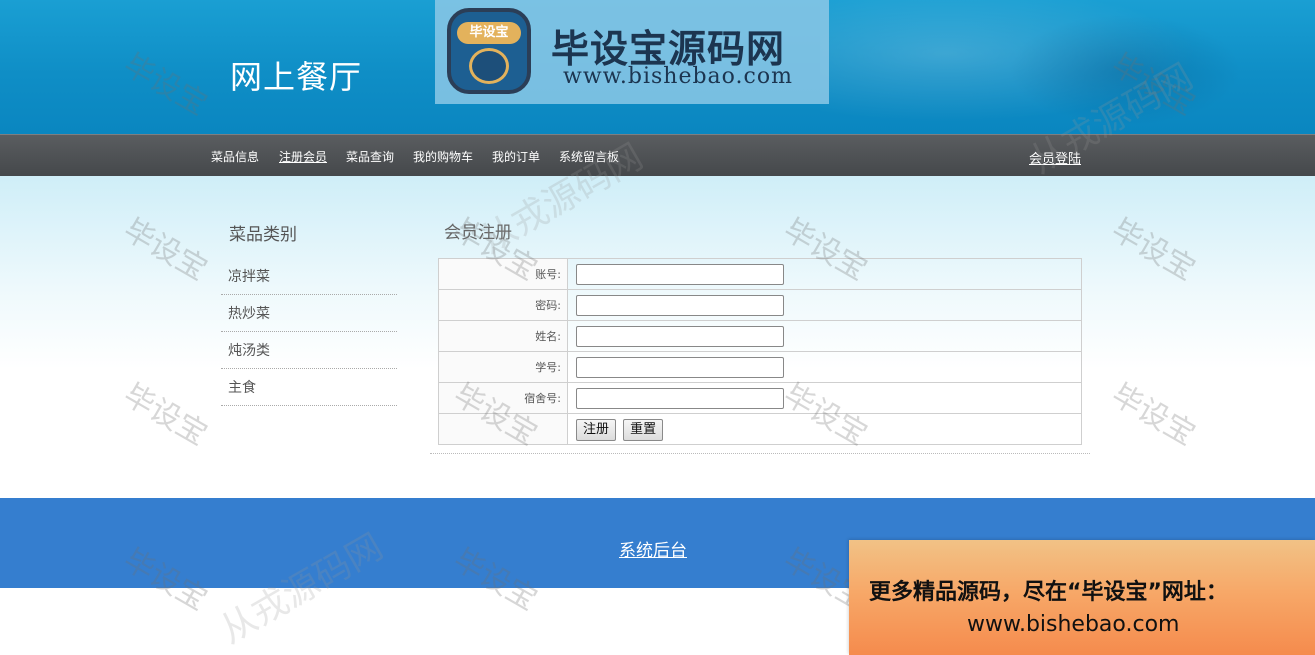  Describe the element at coordinates (503, 305) in the screenshot. I see `password-label: 密码:` at that location.